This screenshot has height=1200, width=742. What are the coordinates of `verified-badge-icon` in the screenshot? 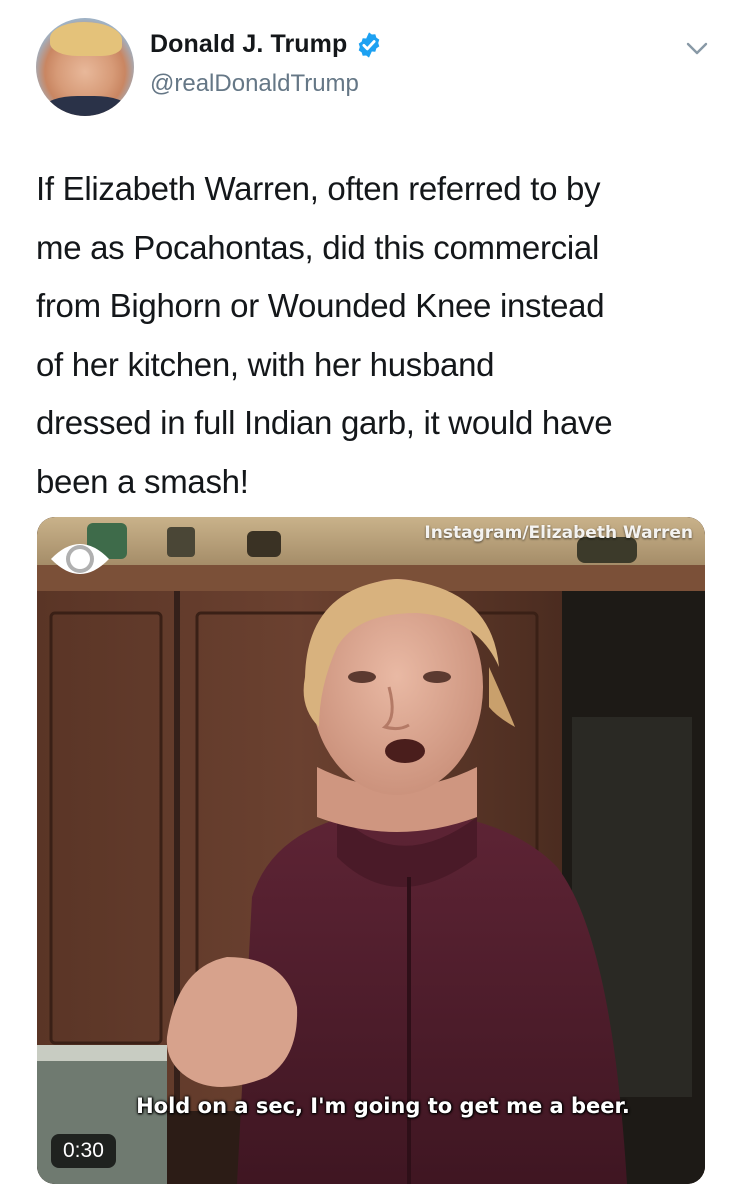 It's located at (369, 44).